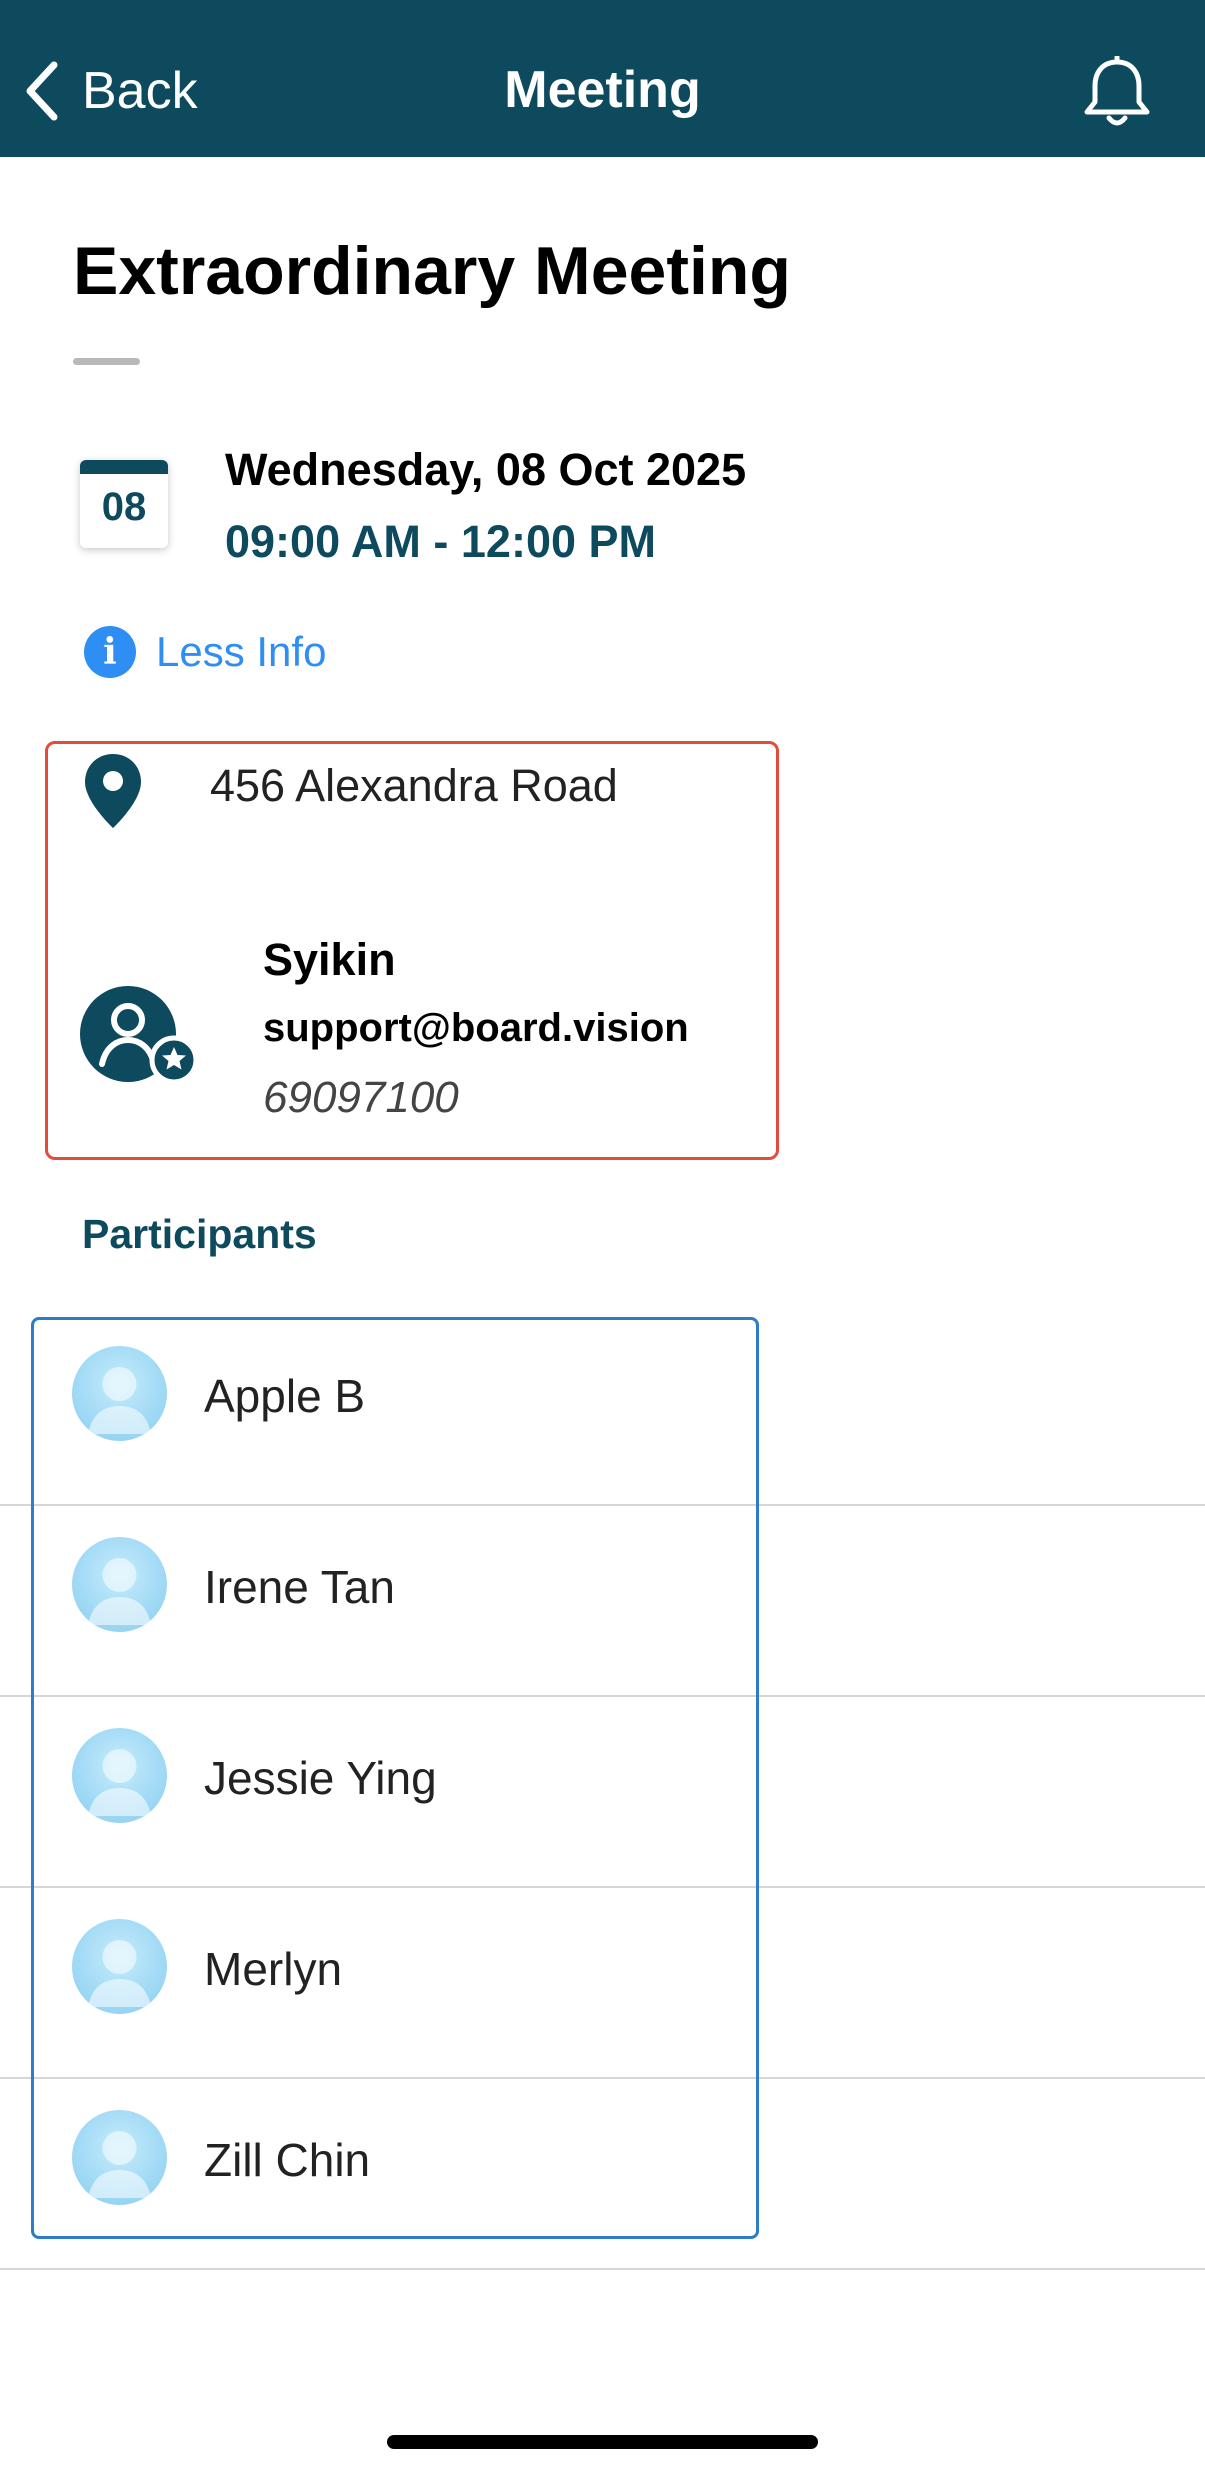 This screenshot has height=2477, width=1205. Describe the element at coordinates (273, 1969) in the screenshot. I see `participant-name: Merlyn` at that location.